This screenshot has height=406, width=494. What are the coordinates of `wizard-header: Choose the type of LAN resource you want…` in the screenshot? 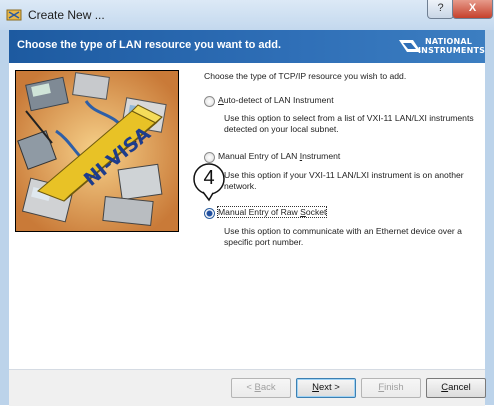 It's located at (247, 46).